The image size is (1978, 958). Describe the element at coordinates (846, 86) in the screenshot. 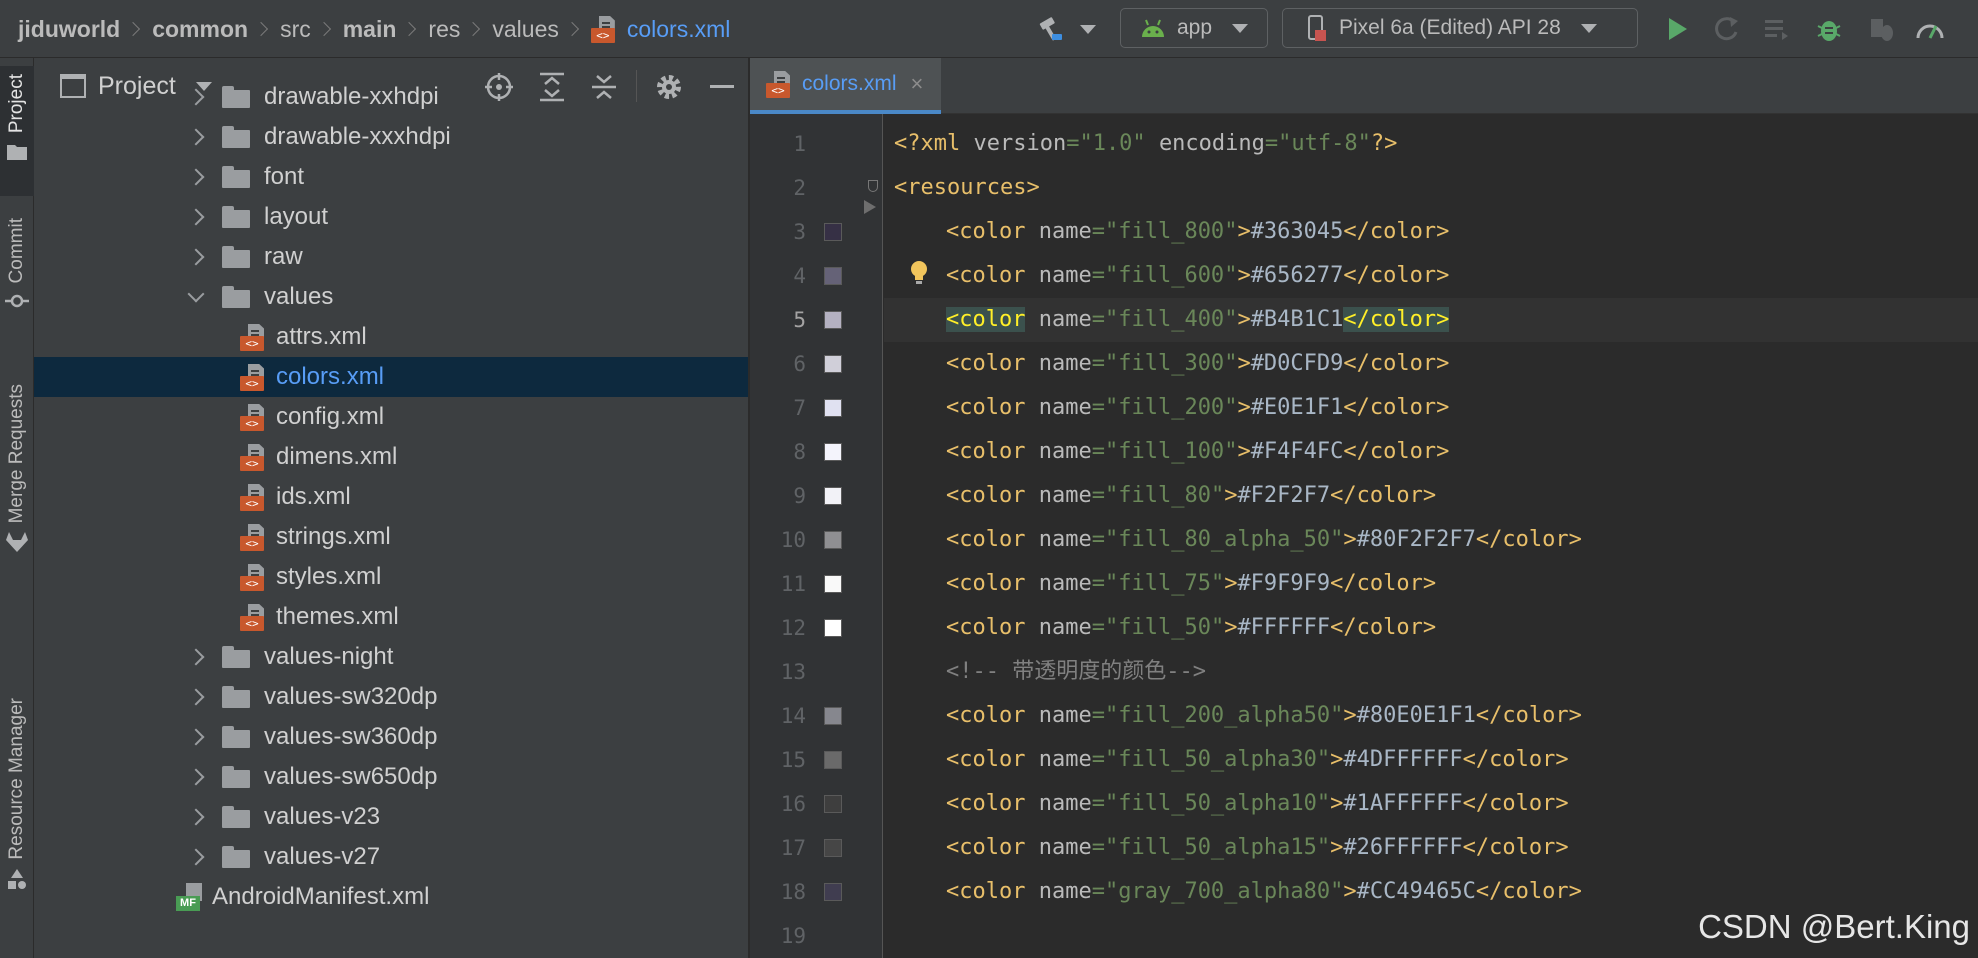

I see `tab-colors-xml: <> colors.xml ×` at that location.